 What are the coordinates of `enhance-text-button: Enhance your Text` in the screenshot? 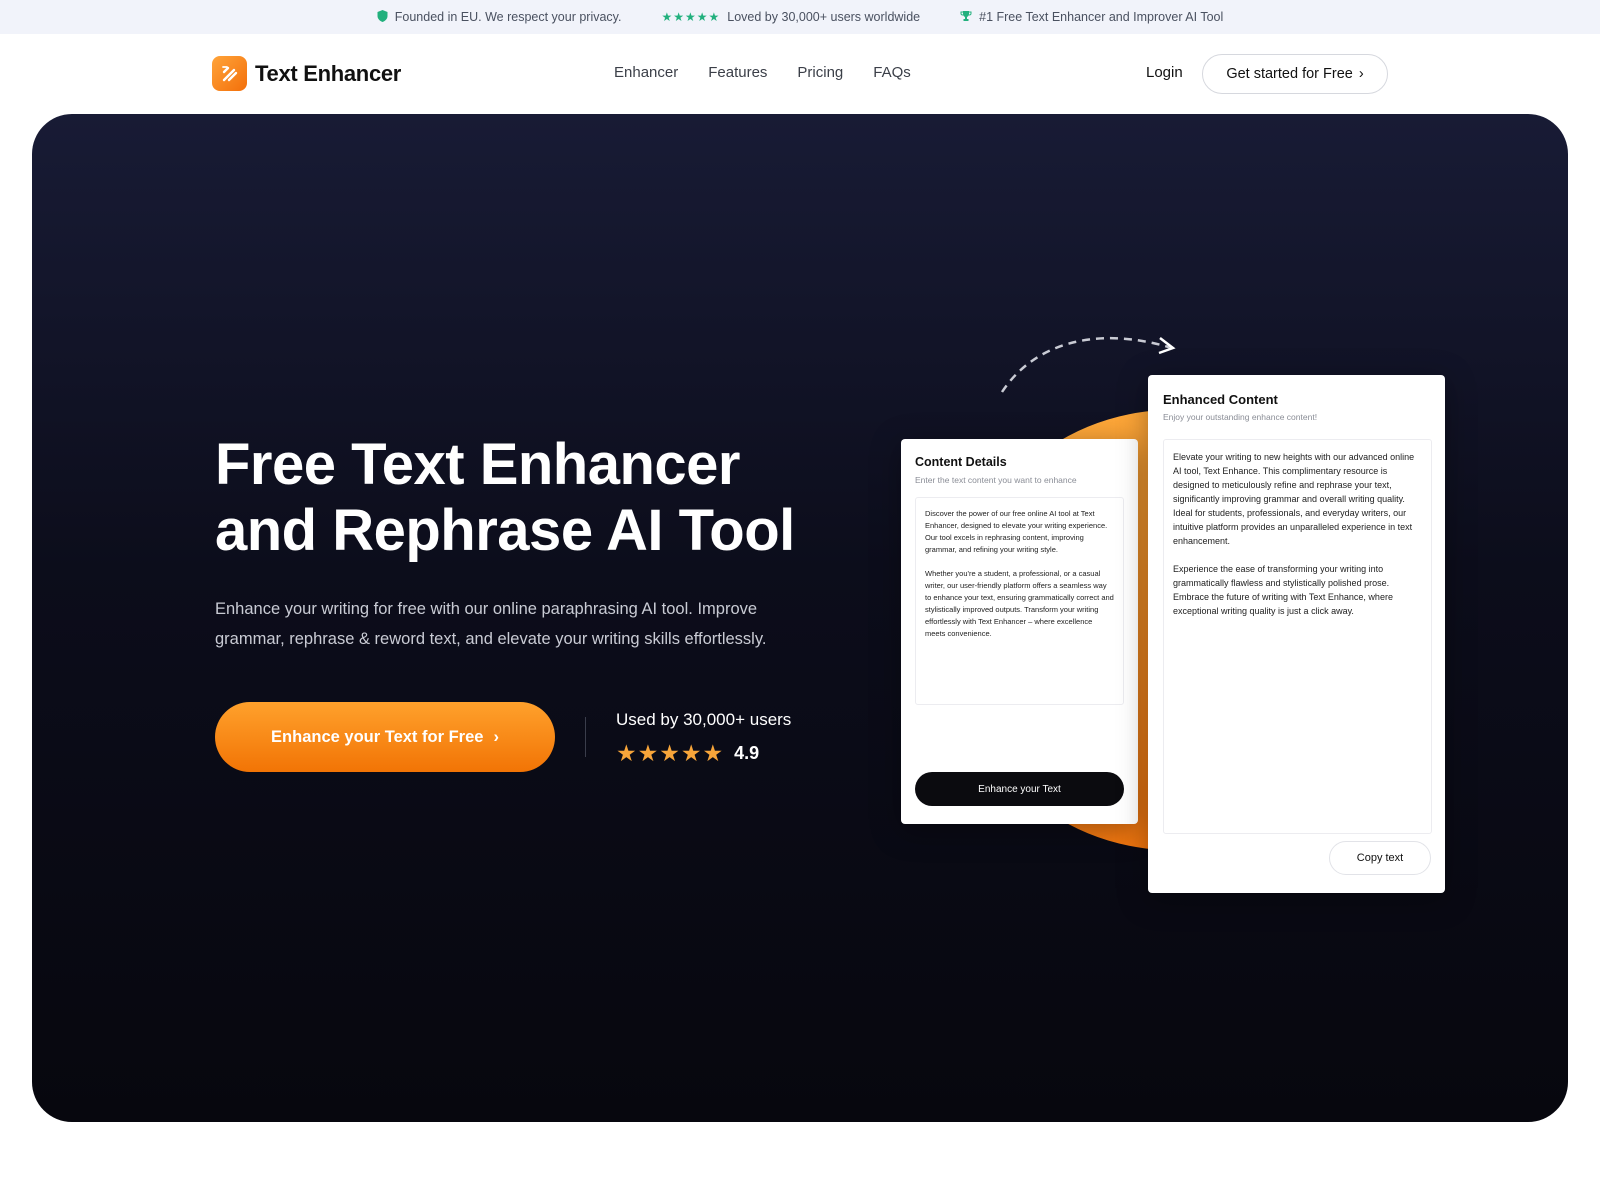 It's located at (1019, 789).